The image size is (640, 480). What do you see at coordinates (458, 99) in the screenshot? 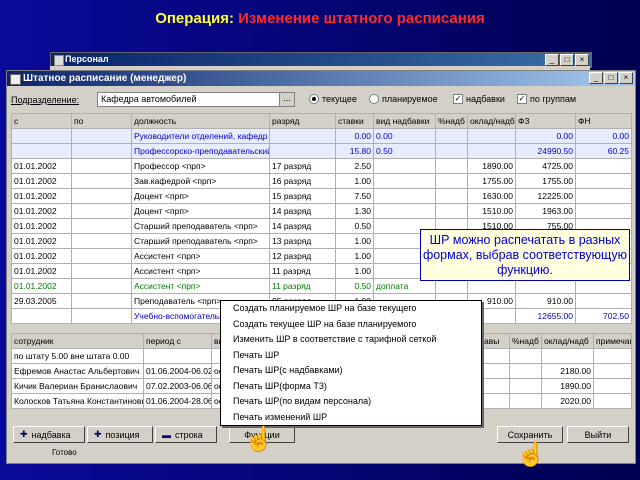
I see `checkmark-icon: ✓` at bounding box center [458, 99].